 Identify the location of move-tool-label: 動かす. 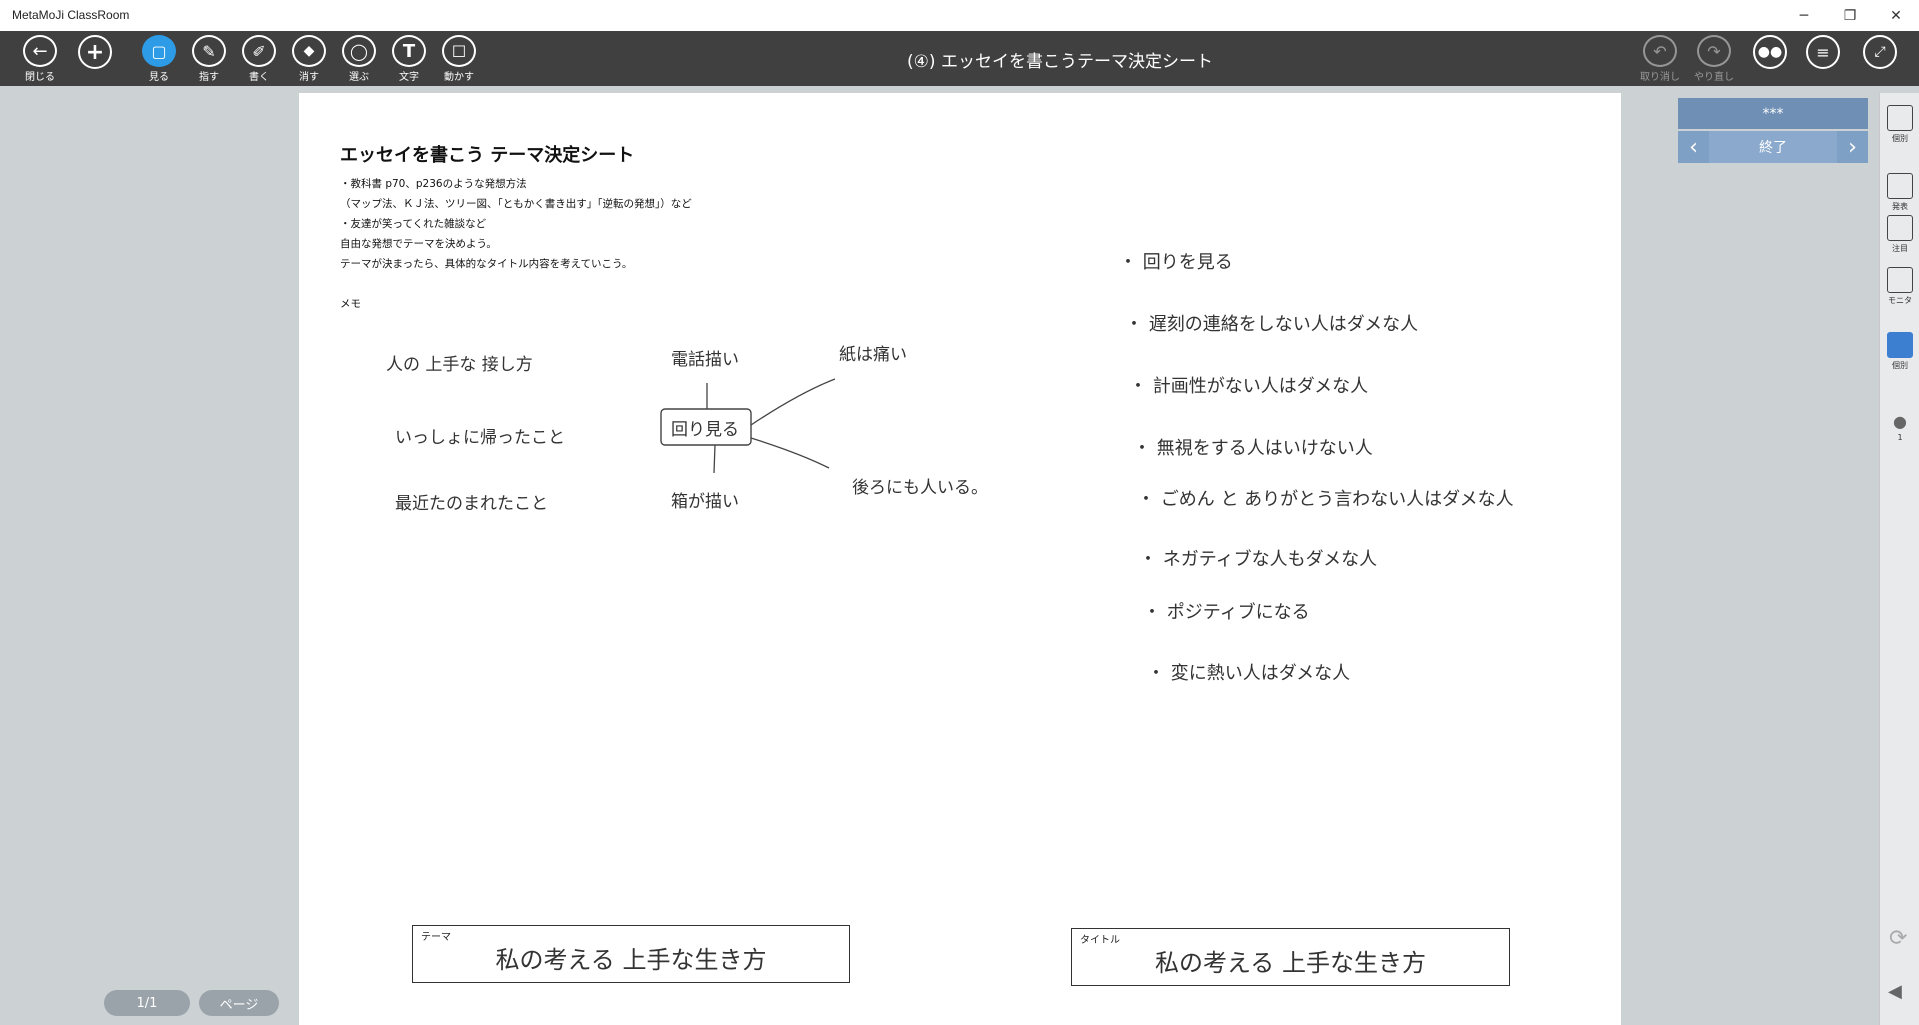
(459, 77).